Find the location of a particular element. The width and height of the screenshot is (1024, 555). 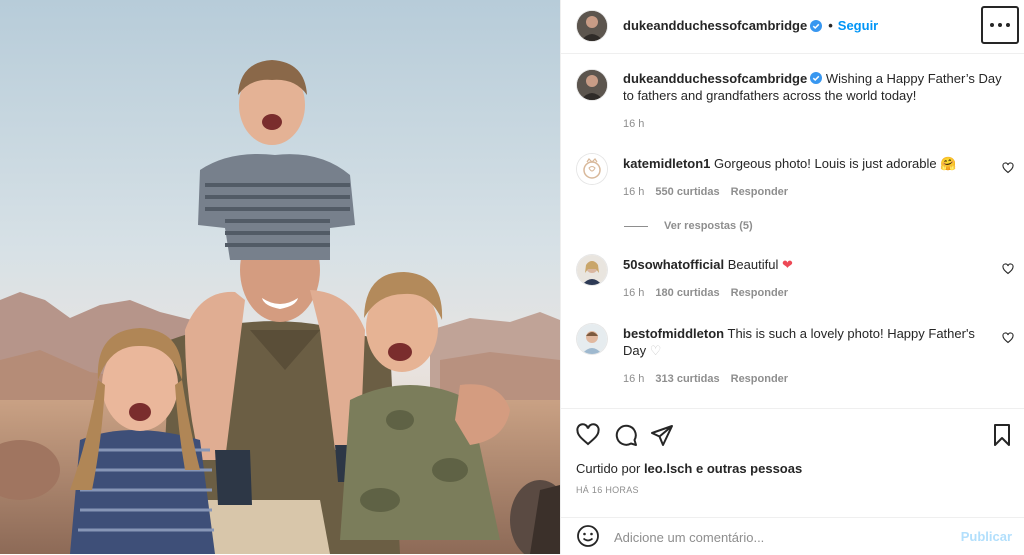

post-header: dukeandduchessofcambridge • Seguir is located at coordinates (792, 27).